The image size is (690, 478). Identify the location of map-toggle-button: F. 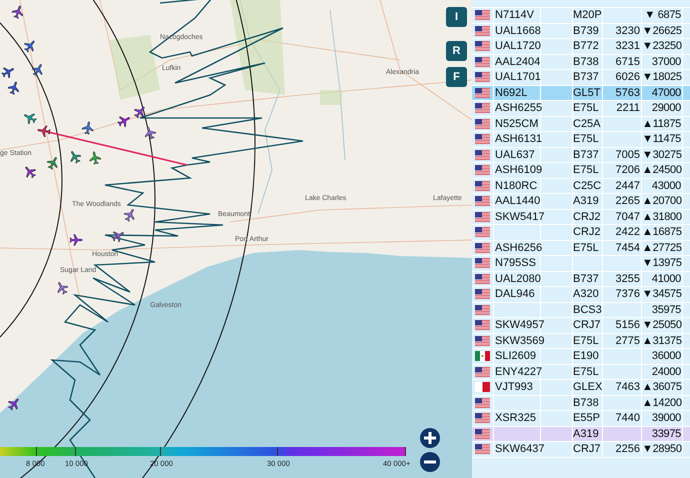
(456, 77).